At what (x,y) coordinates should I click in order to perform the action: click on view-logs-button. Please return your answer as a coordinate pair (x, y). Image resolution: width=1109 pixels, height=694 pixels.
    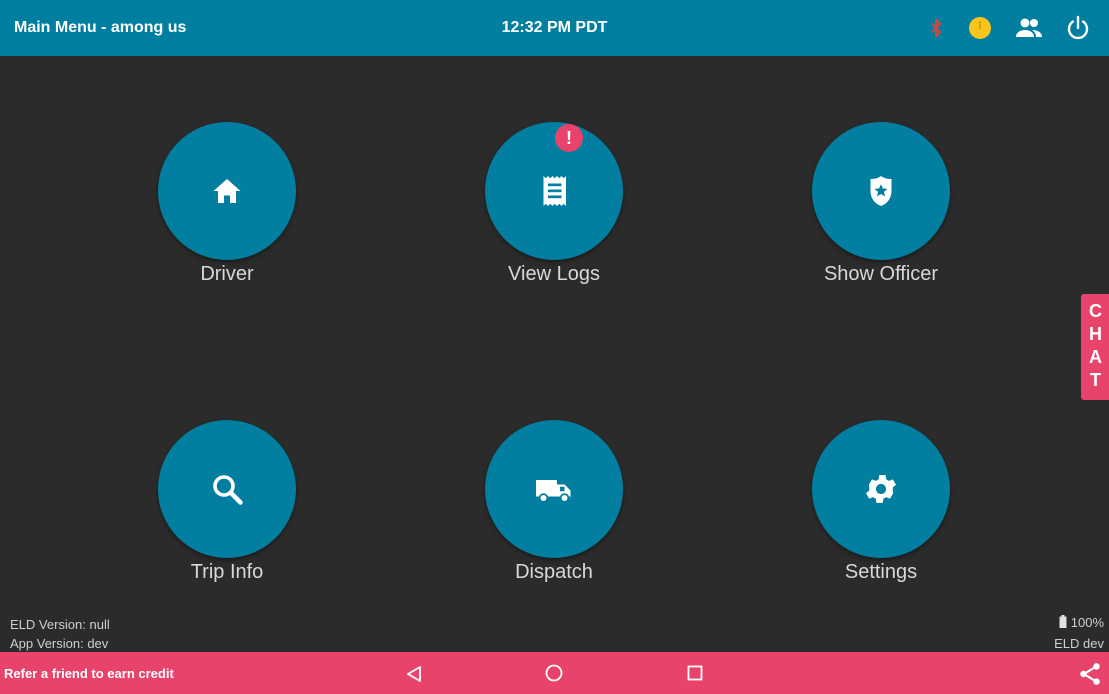
    Looking at the image, I should click on (554, 191).